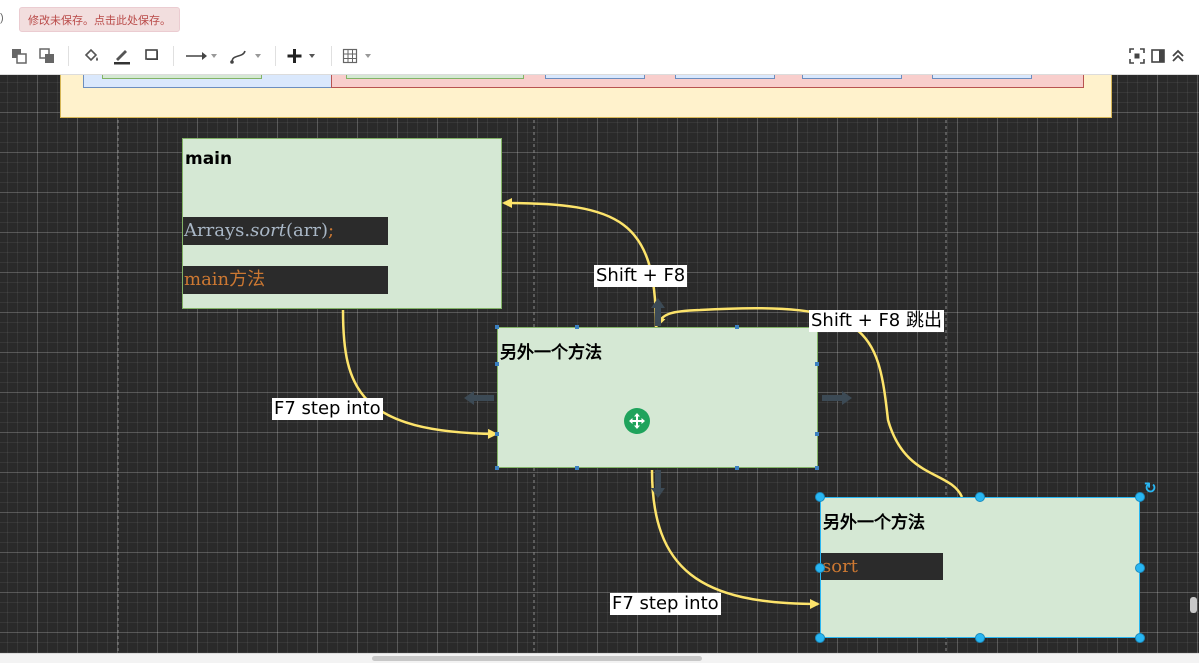 The width and height of the screenshot is (1199, 663). What do you see at coordinates (657, 397) in the screenshot?
I see `node-other-method: 另外一个方法` at bounding box center [657, 397].